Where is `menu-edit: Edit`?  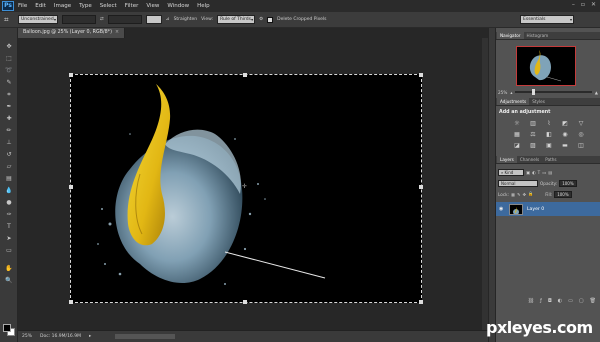
menu-edit: Edit is located at coordinates (40, 6).